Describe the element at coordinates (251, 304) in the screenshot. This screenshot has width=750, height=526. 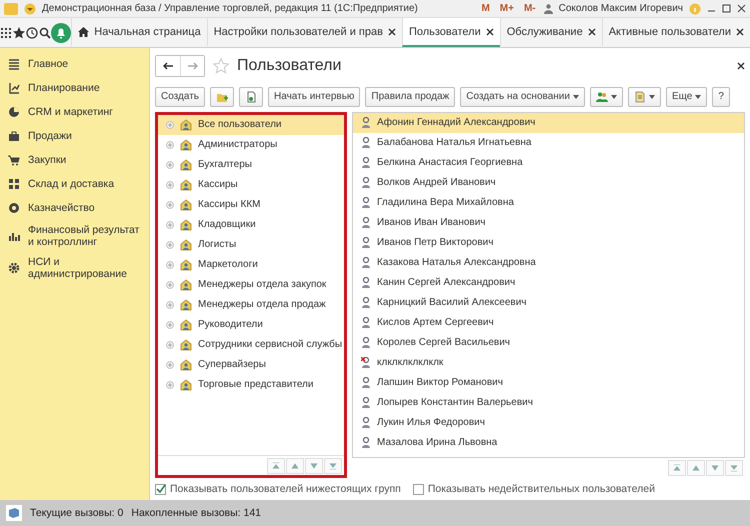
I see `tree-item: Менеджеры отдела продаж` at that location.